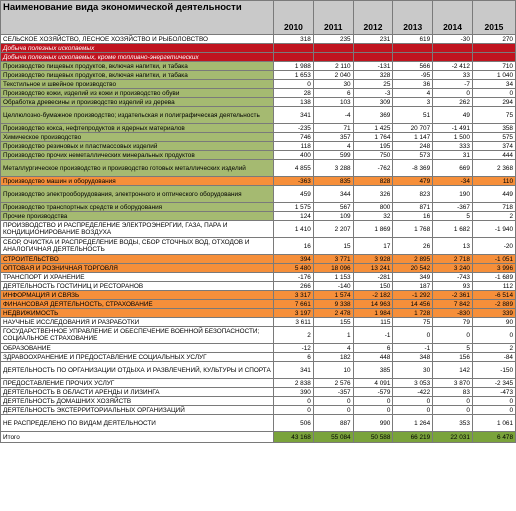  I want to click on value-cell-2010: 459, so click(293, 194).